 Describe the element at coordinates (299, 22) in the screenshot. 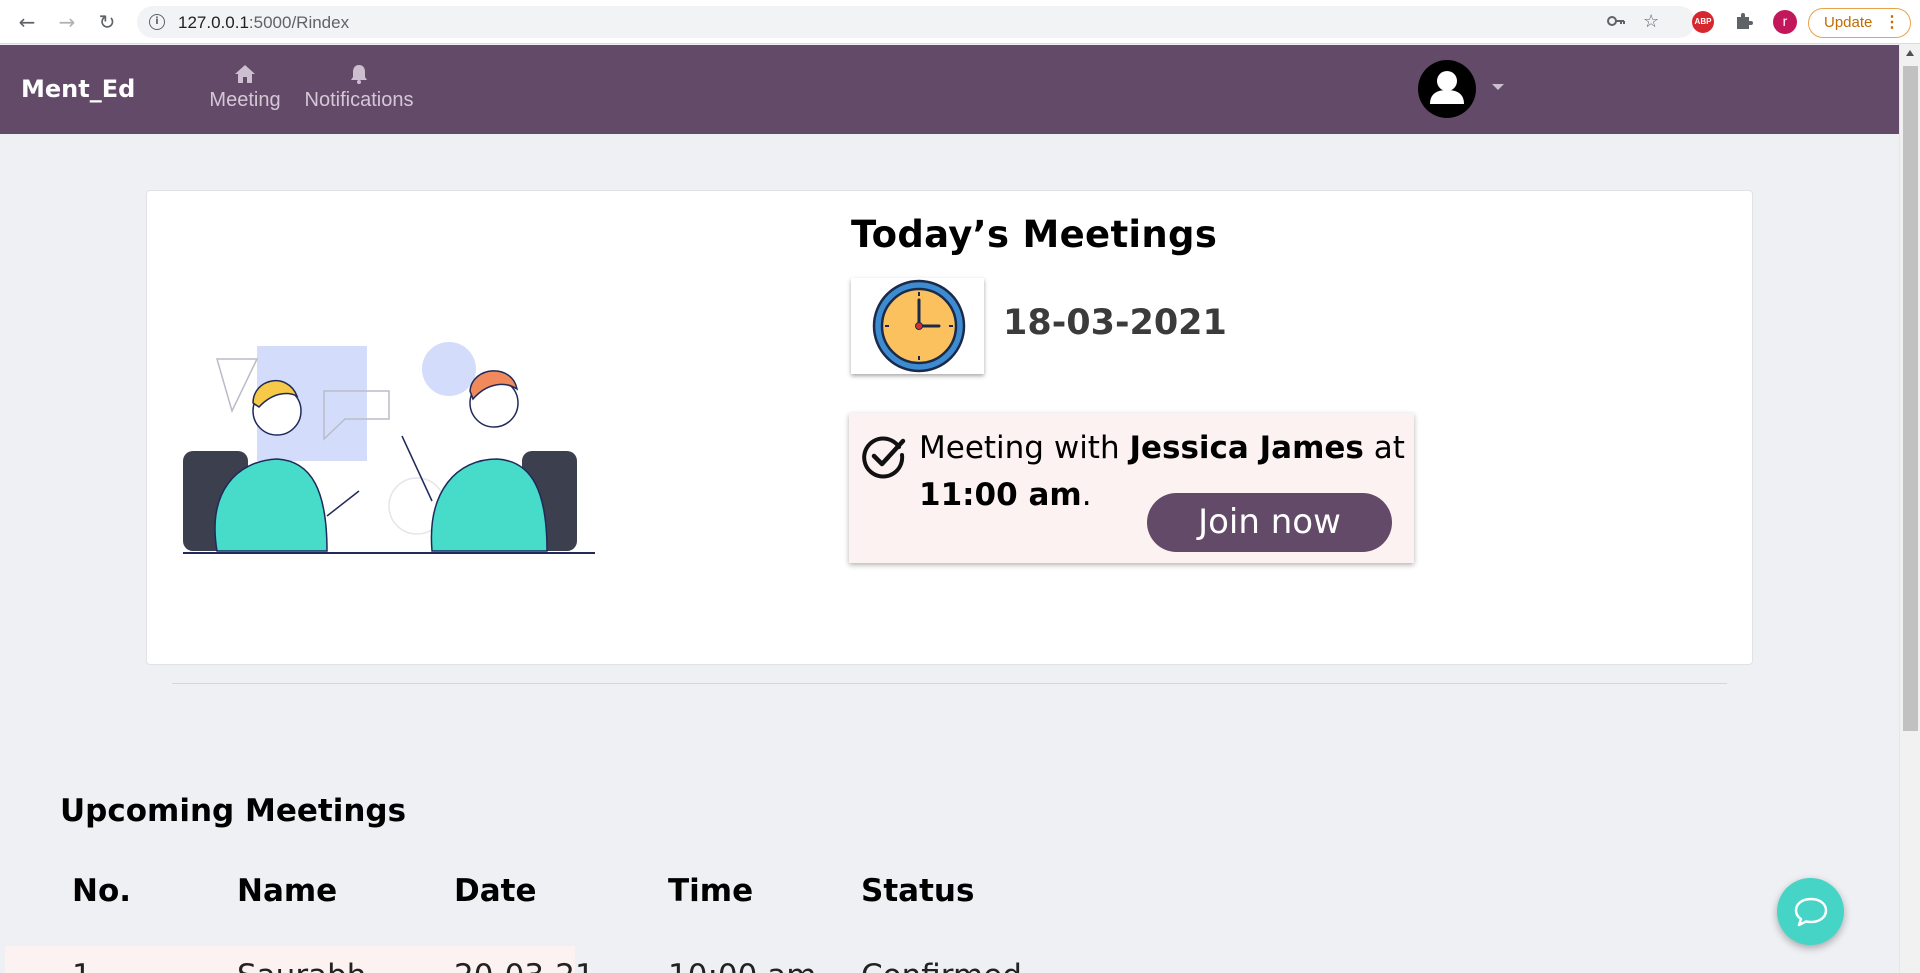

I see `url-path: :5000/Rindex` at that location.